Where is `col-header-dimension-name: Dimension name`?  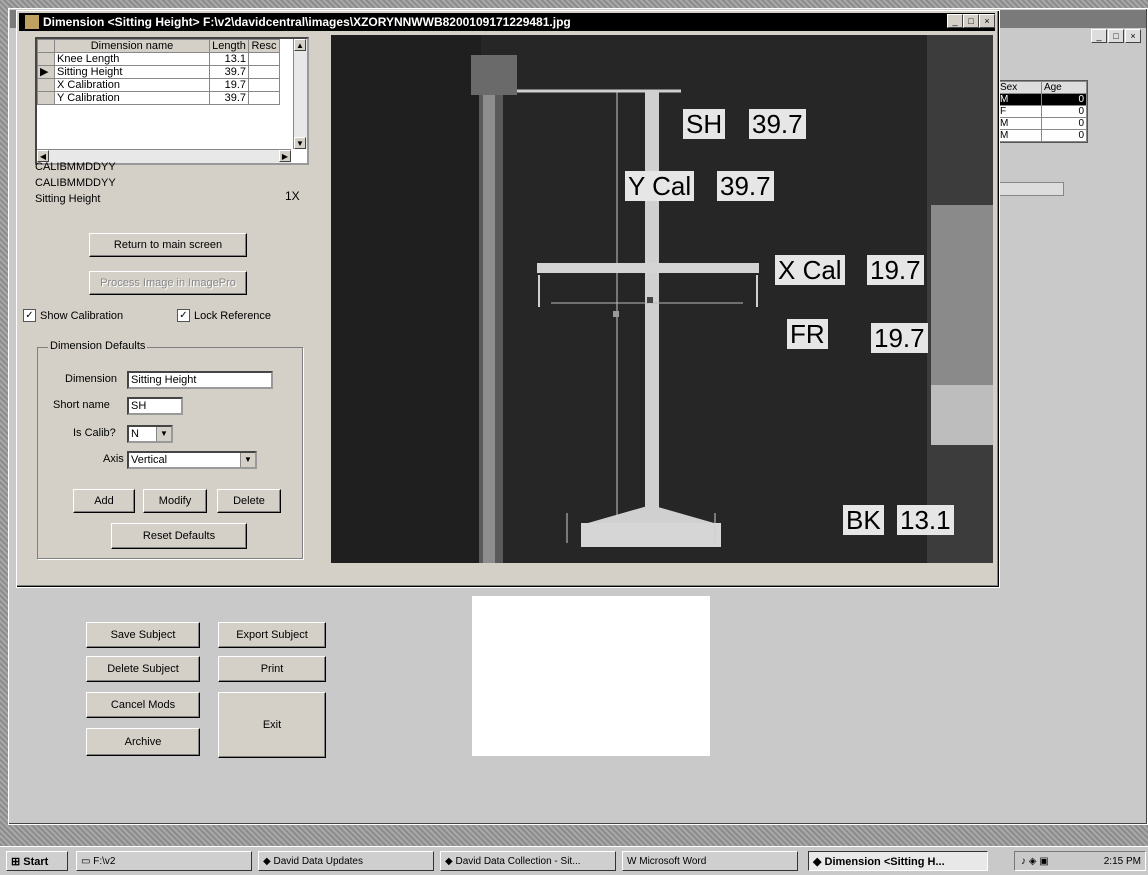 col-header-dimension-name: Dimension name is located at coordinates (132, 46).